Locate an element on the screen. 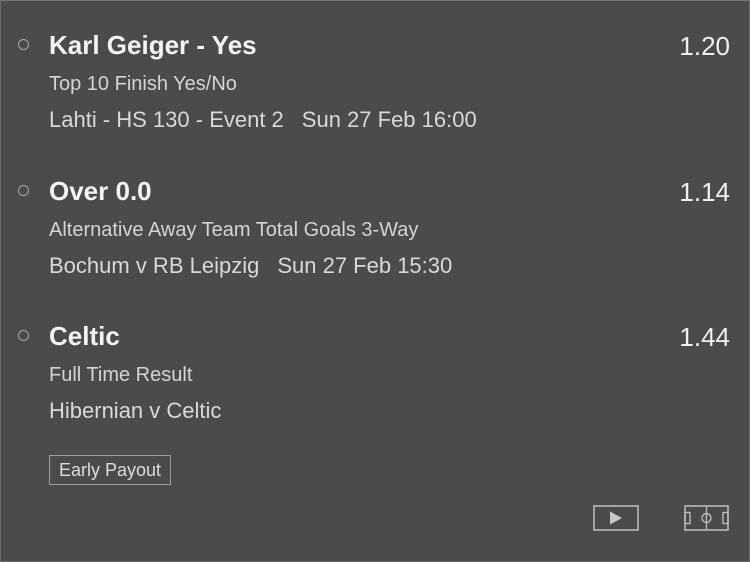 Image resolution: width=750 pixels, height=562 pixels. match-pitch-icon is located at coordinates (706, 518).